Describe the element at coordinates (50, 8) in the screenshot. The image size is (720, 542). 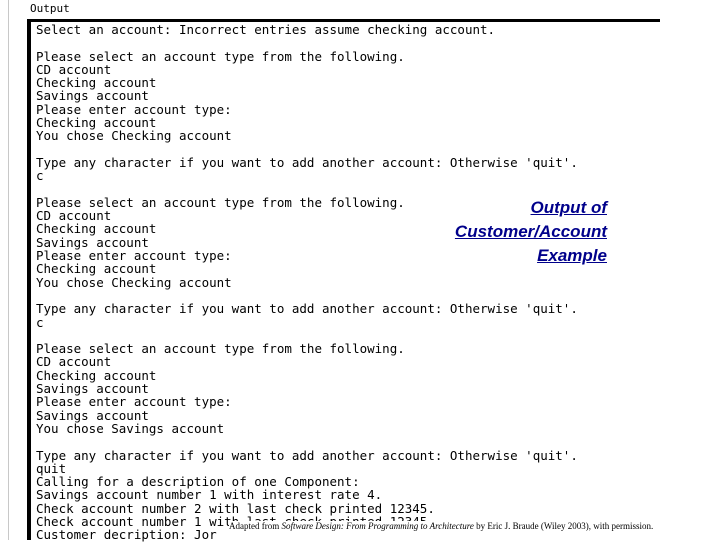
I see `output-window-label: Output` at that location.